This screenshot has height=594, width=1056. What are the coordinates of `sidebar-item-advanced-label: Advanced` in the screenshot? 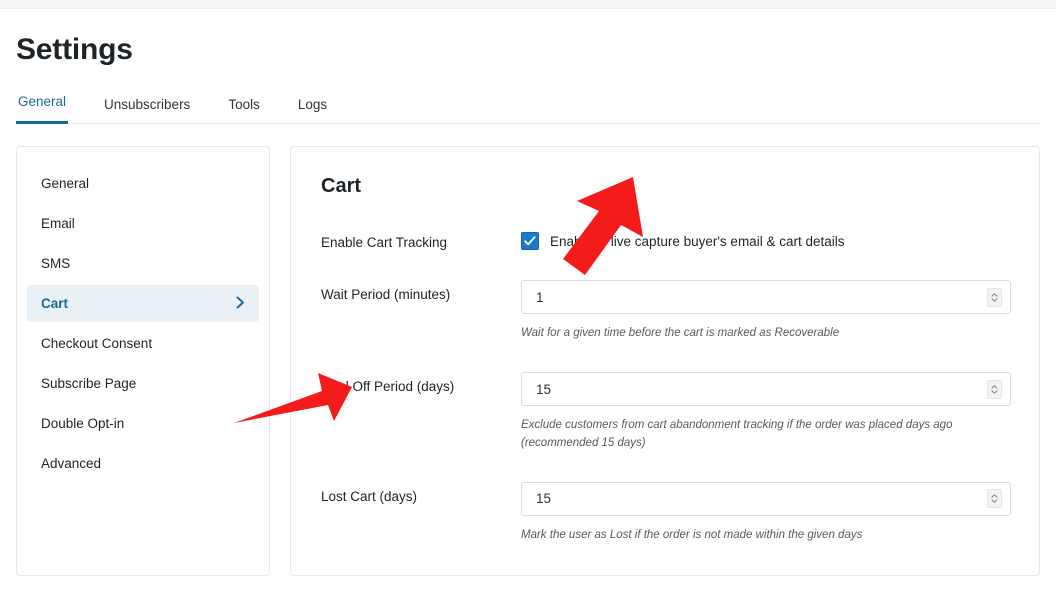 It's located at (71, 463).